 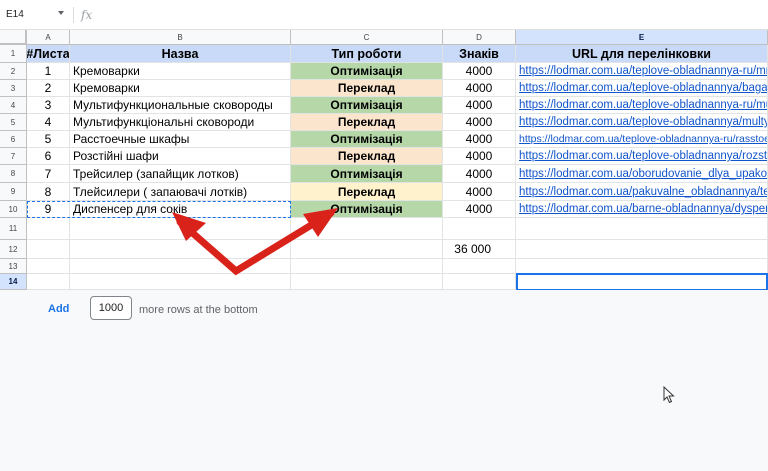 I want to click on add-rows-button: Add, so click(x=58, y=309).